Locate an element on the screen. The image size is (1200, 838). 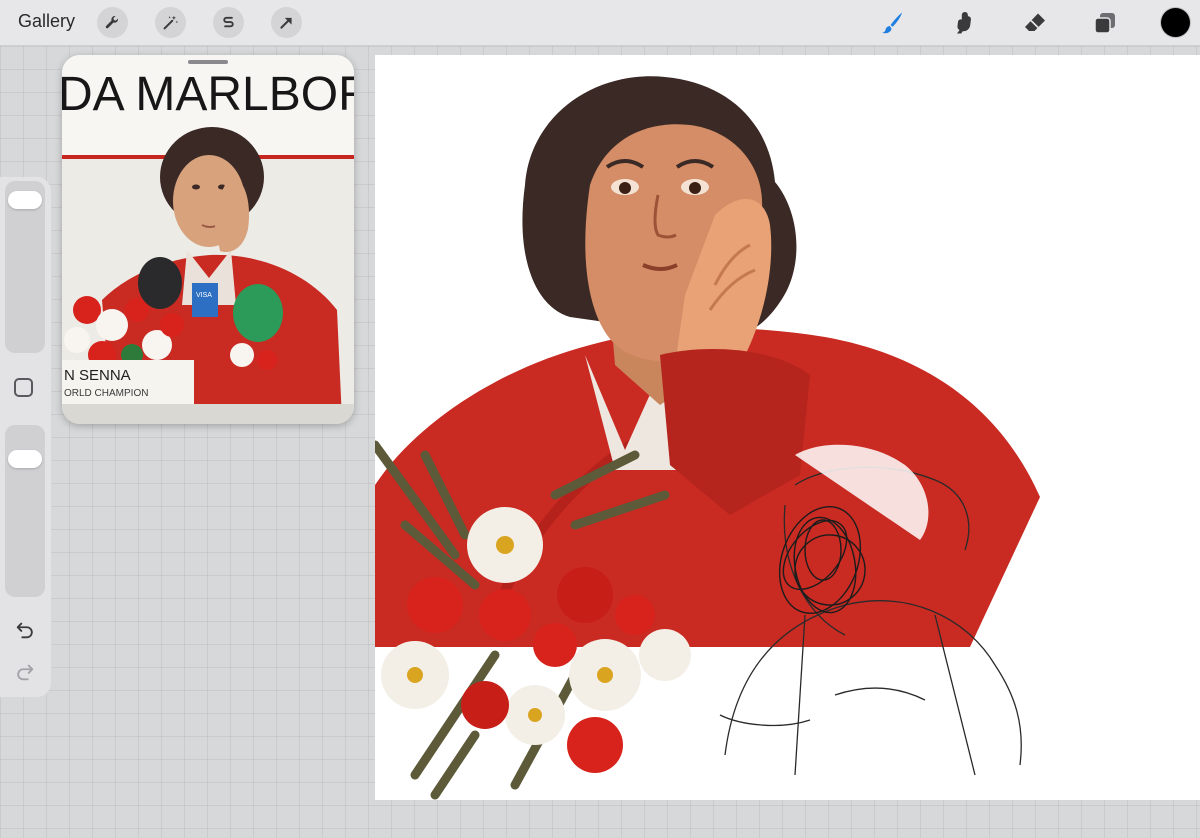
reference-mic-label: VISA is located at coordinates (204, 295).